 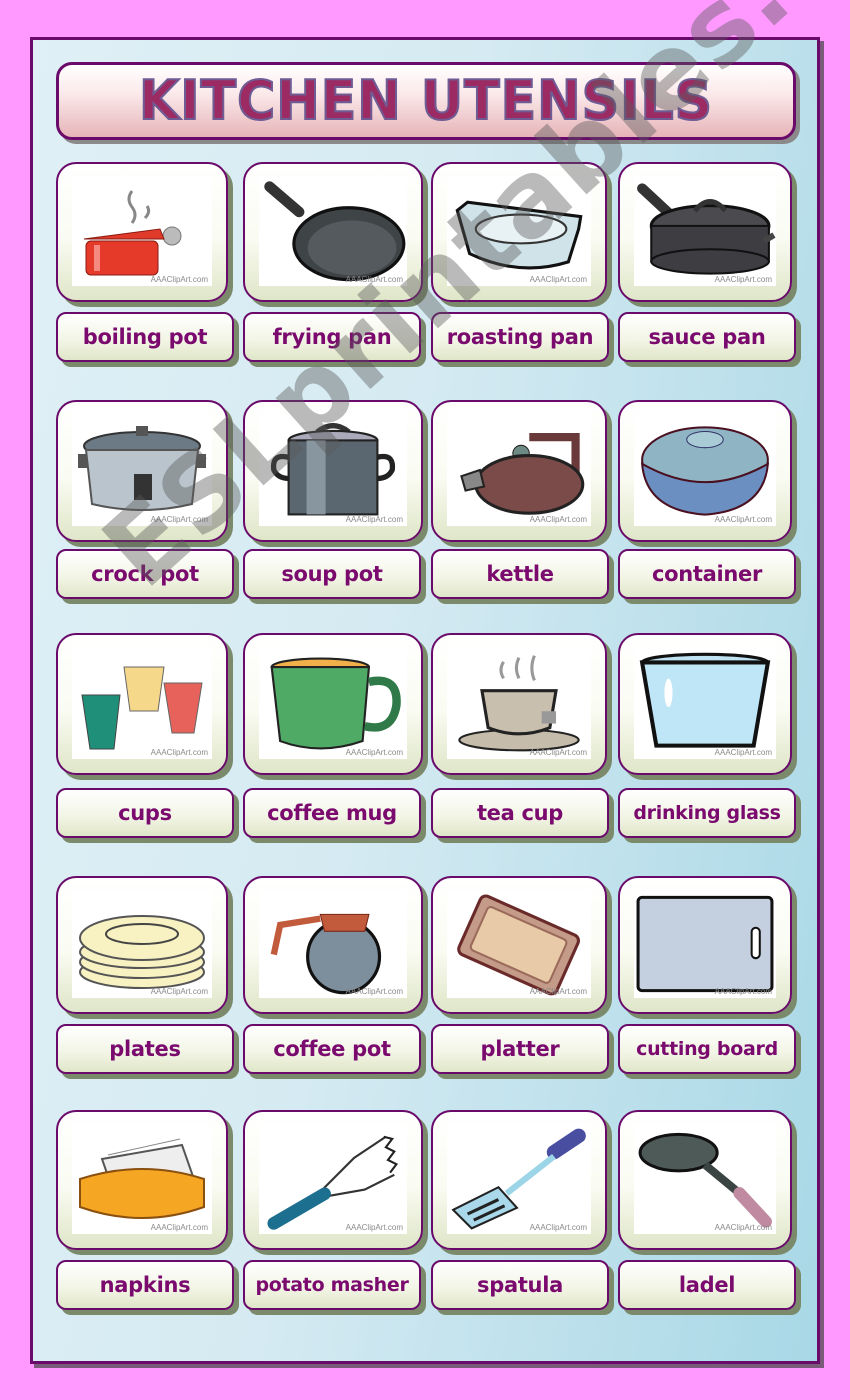 I want to click on coffee-pot-icon: AAAClipArt.com, so click(x=333, y=944).